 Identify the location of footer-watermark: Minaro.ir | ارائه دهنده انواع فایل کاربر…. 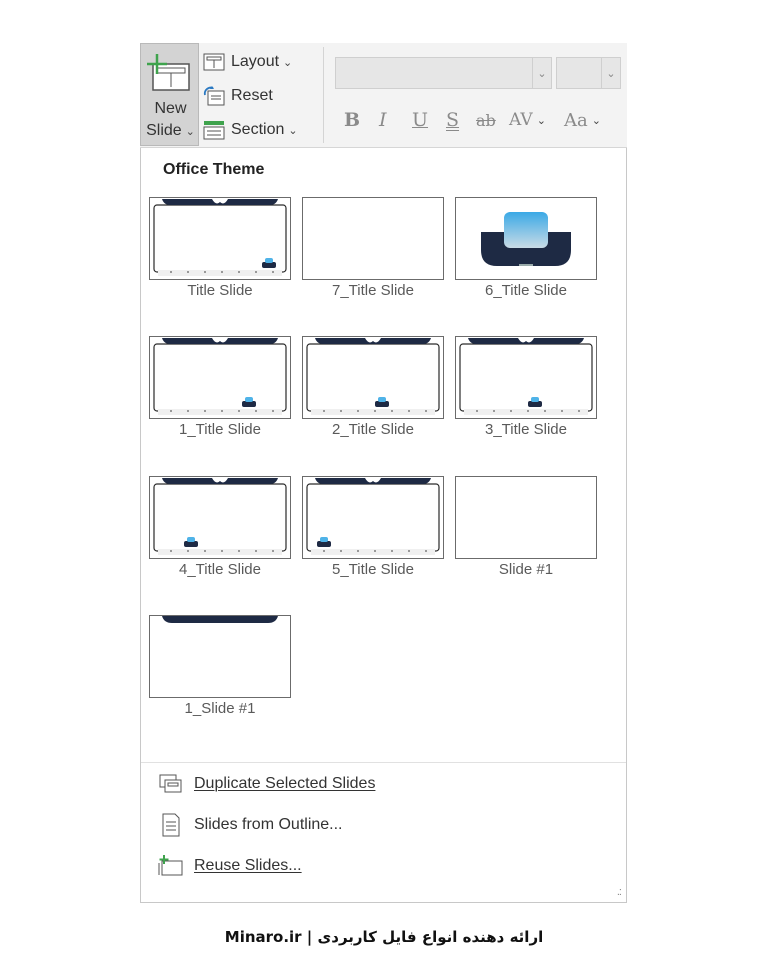
(384, 937).